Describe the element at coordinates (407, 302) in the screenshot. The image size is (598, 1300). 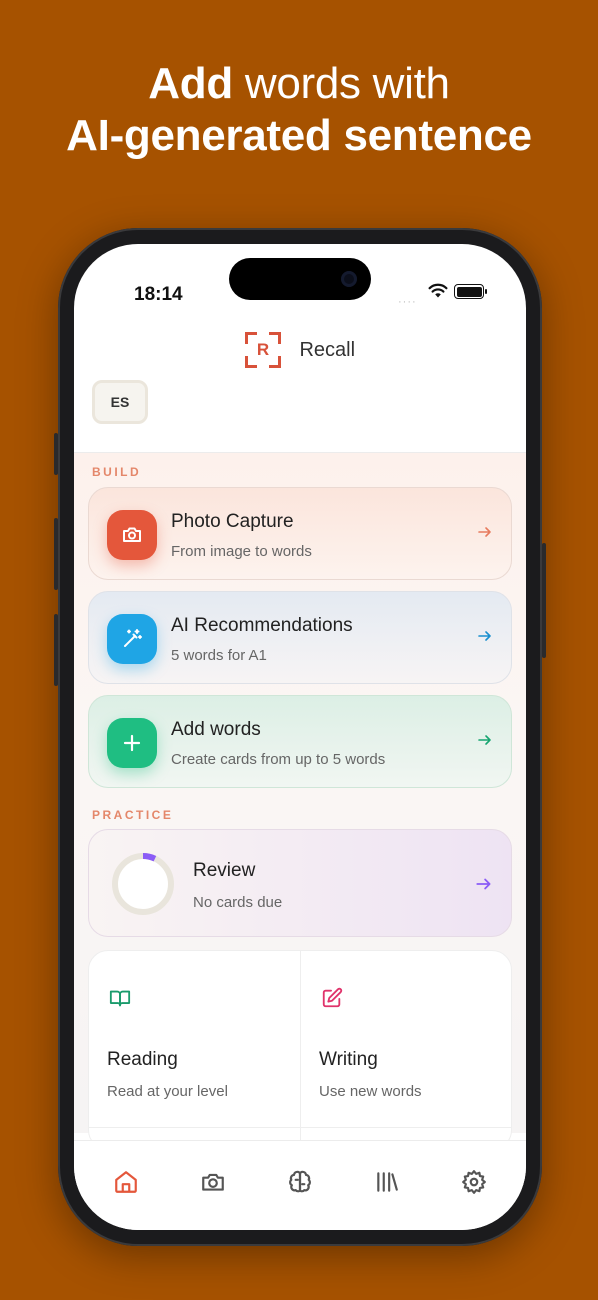
I see `signal-icon: ····` at that location.